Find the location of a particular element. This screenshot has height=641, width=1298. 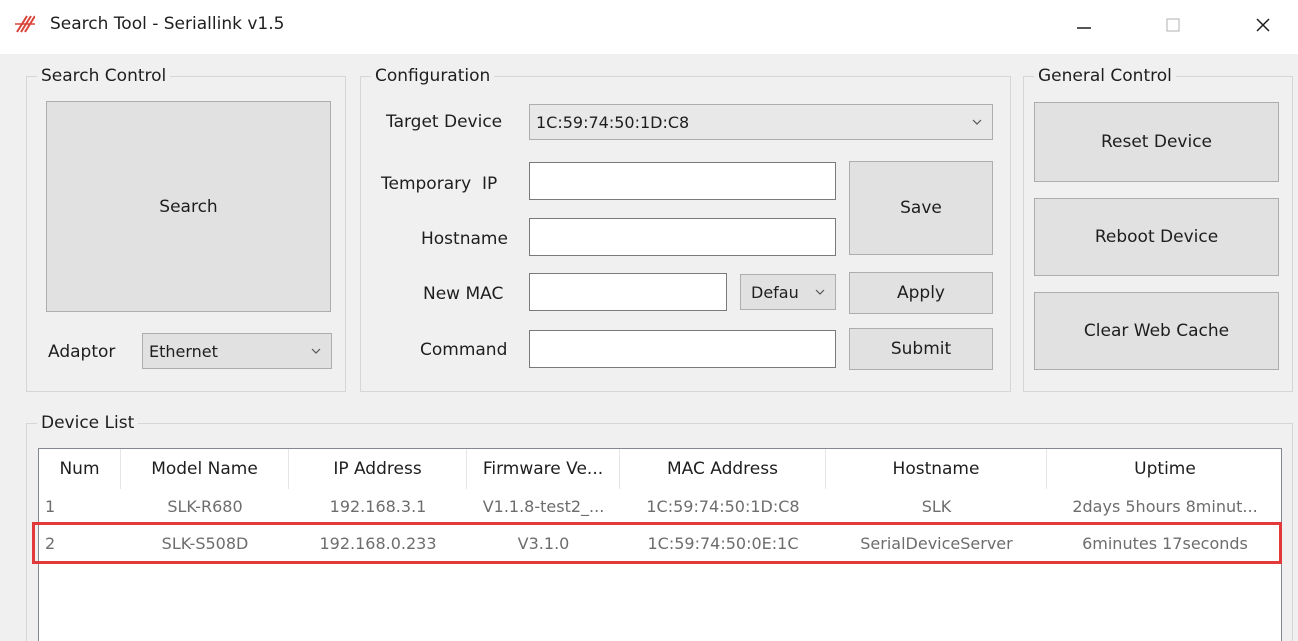

window-title: Search Tool - Seriallink v1.5 is located at coordinates (167, 24).